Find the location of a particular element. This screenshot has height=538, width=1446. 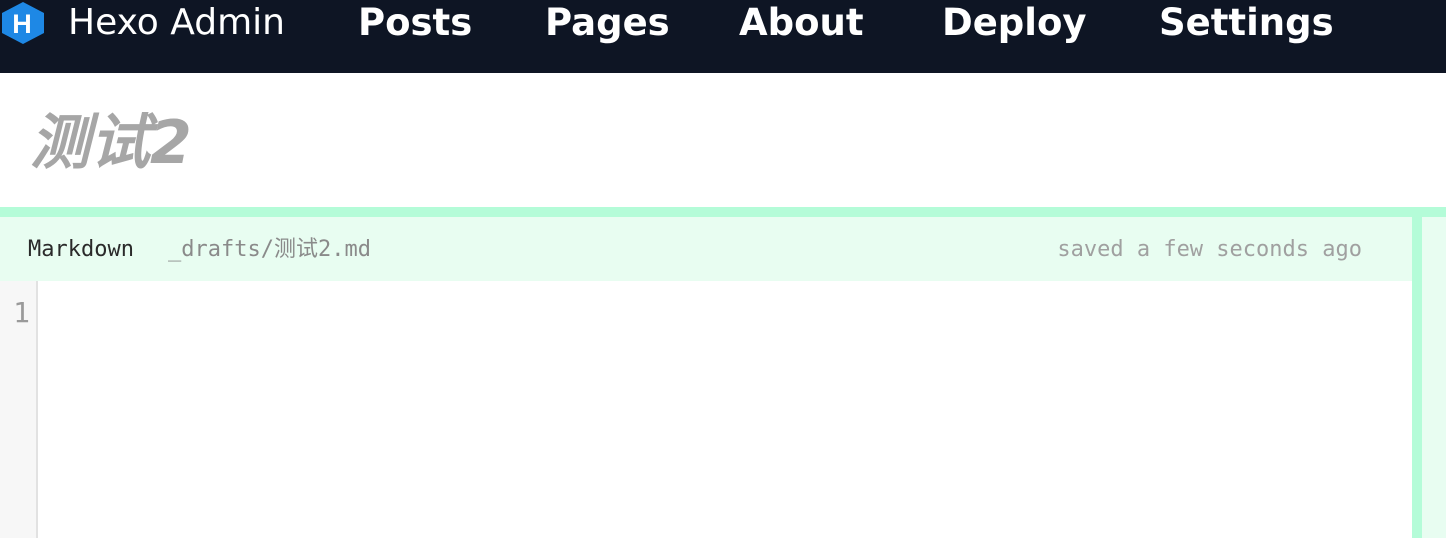

brand-title: Hexo Admin is located at coordinates (176, 22).